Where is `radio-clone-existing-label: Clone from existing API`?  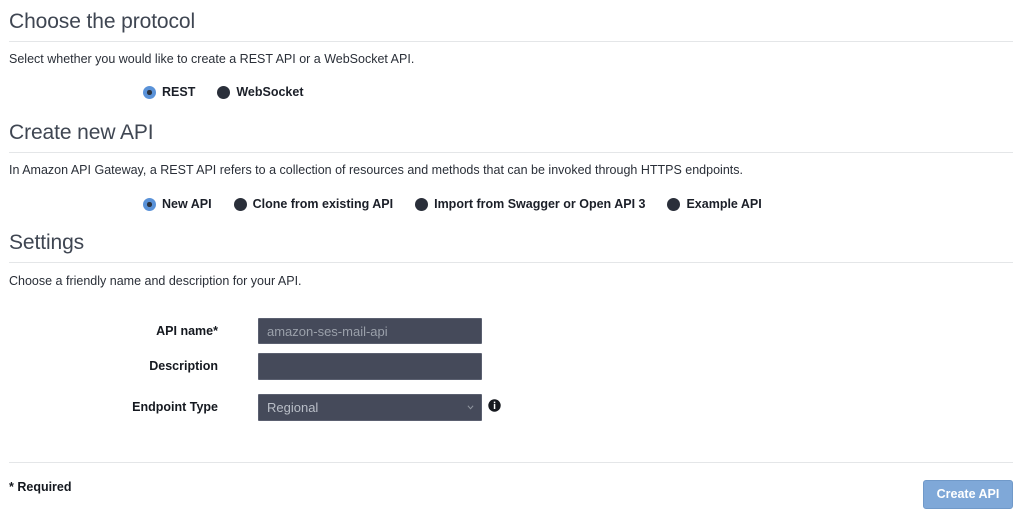 radio-clone-existing-label: Clone from existing API is located at coordinates (323, 204).